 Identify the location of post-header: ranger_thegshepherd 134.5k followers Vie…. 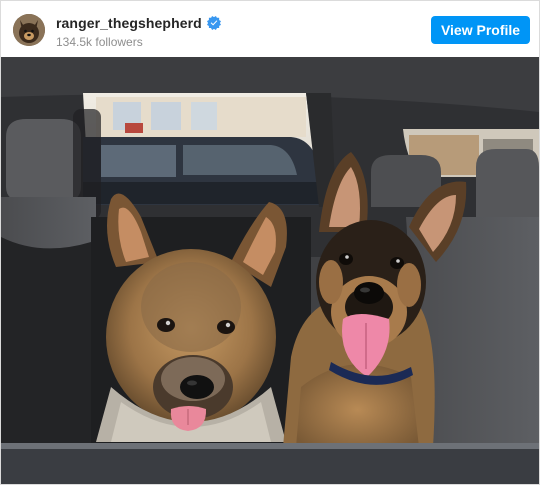
(270, 29).